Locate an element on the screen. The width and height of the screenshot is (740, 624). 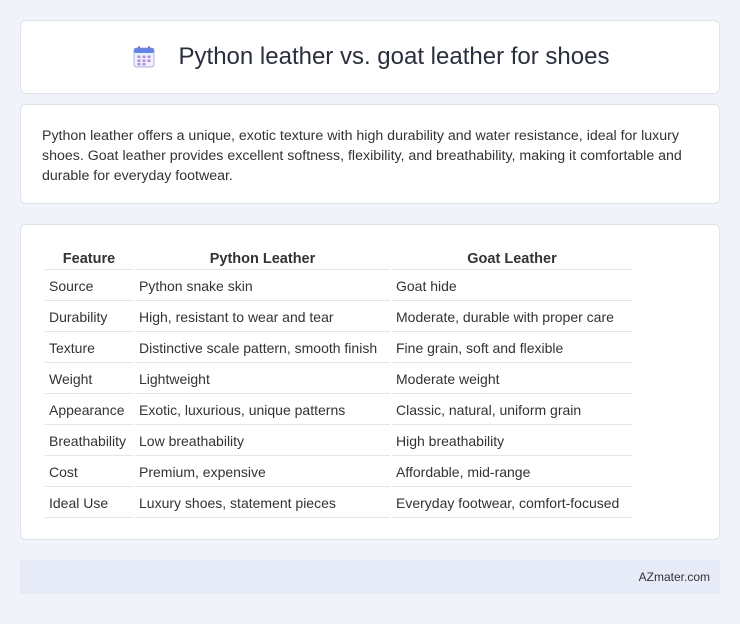
row-feature-cell: Appearance is located at coordinates (89, 410).